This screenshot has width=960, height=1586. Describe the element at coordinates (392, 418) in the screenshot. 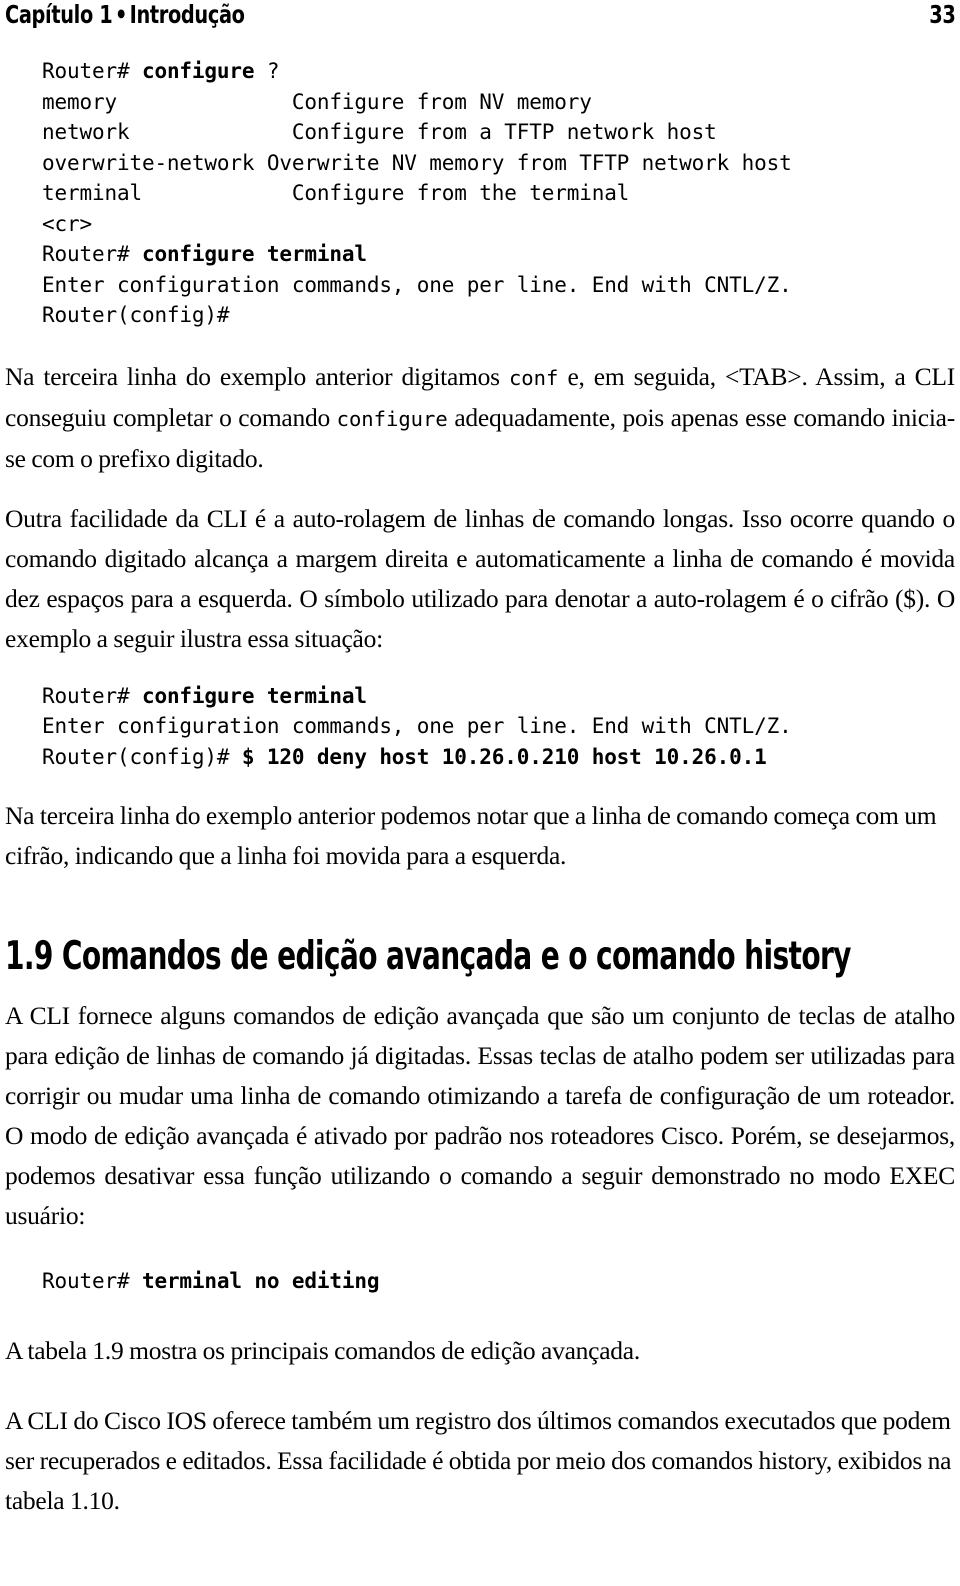

I see `inline-code-configure: configure` at that location.